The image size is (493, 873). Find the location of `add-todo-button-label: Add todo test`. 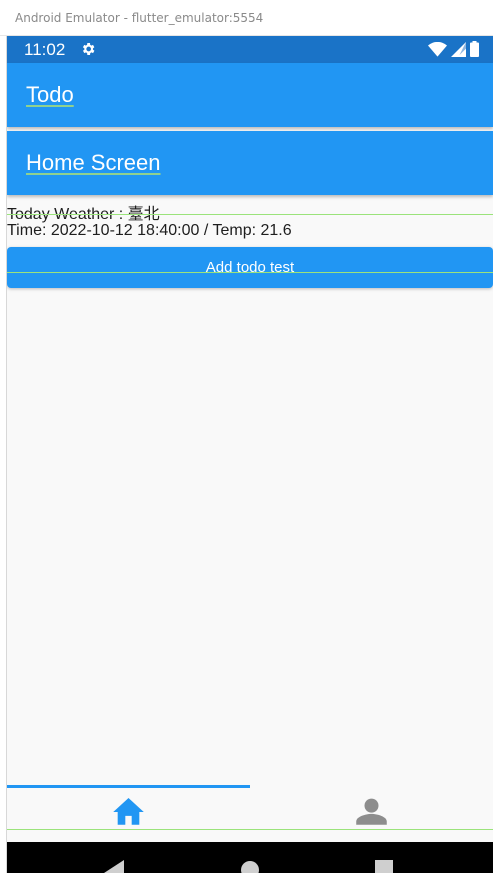

add-todo-button-label: Add todo test is located at coordinates (250, 267).